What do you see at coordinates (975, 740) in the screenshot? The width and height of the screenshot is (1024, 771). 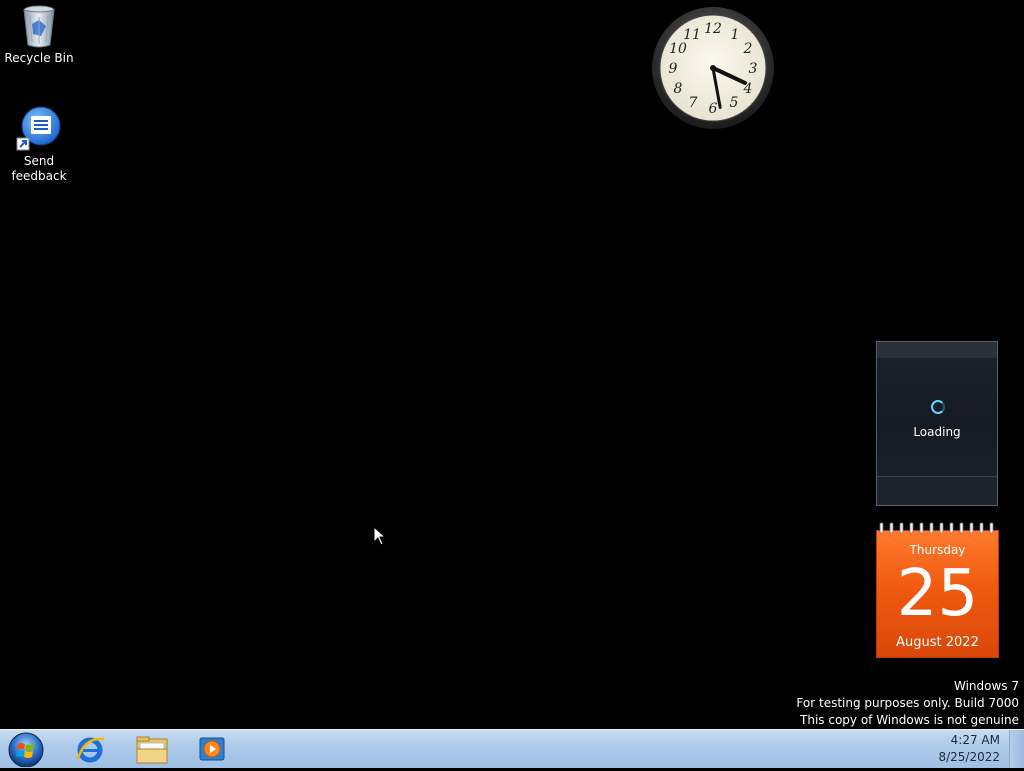 I see `tray-time: 4:27 AM` at bounding box center [975, 740].